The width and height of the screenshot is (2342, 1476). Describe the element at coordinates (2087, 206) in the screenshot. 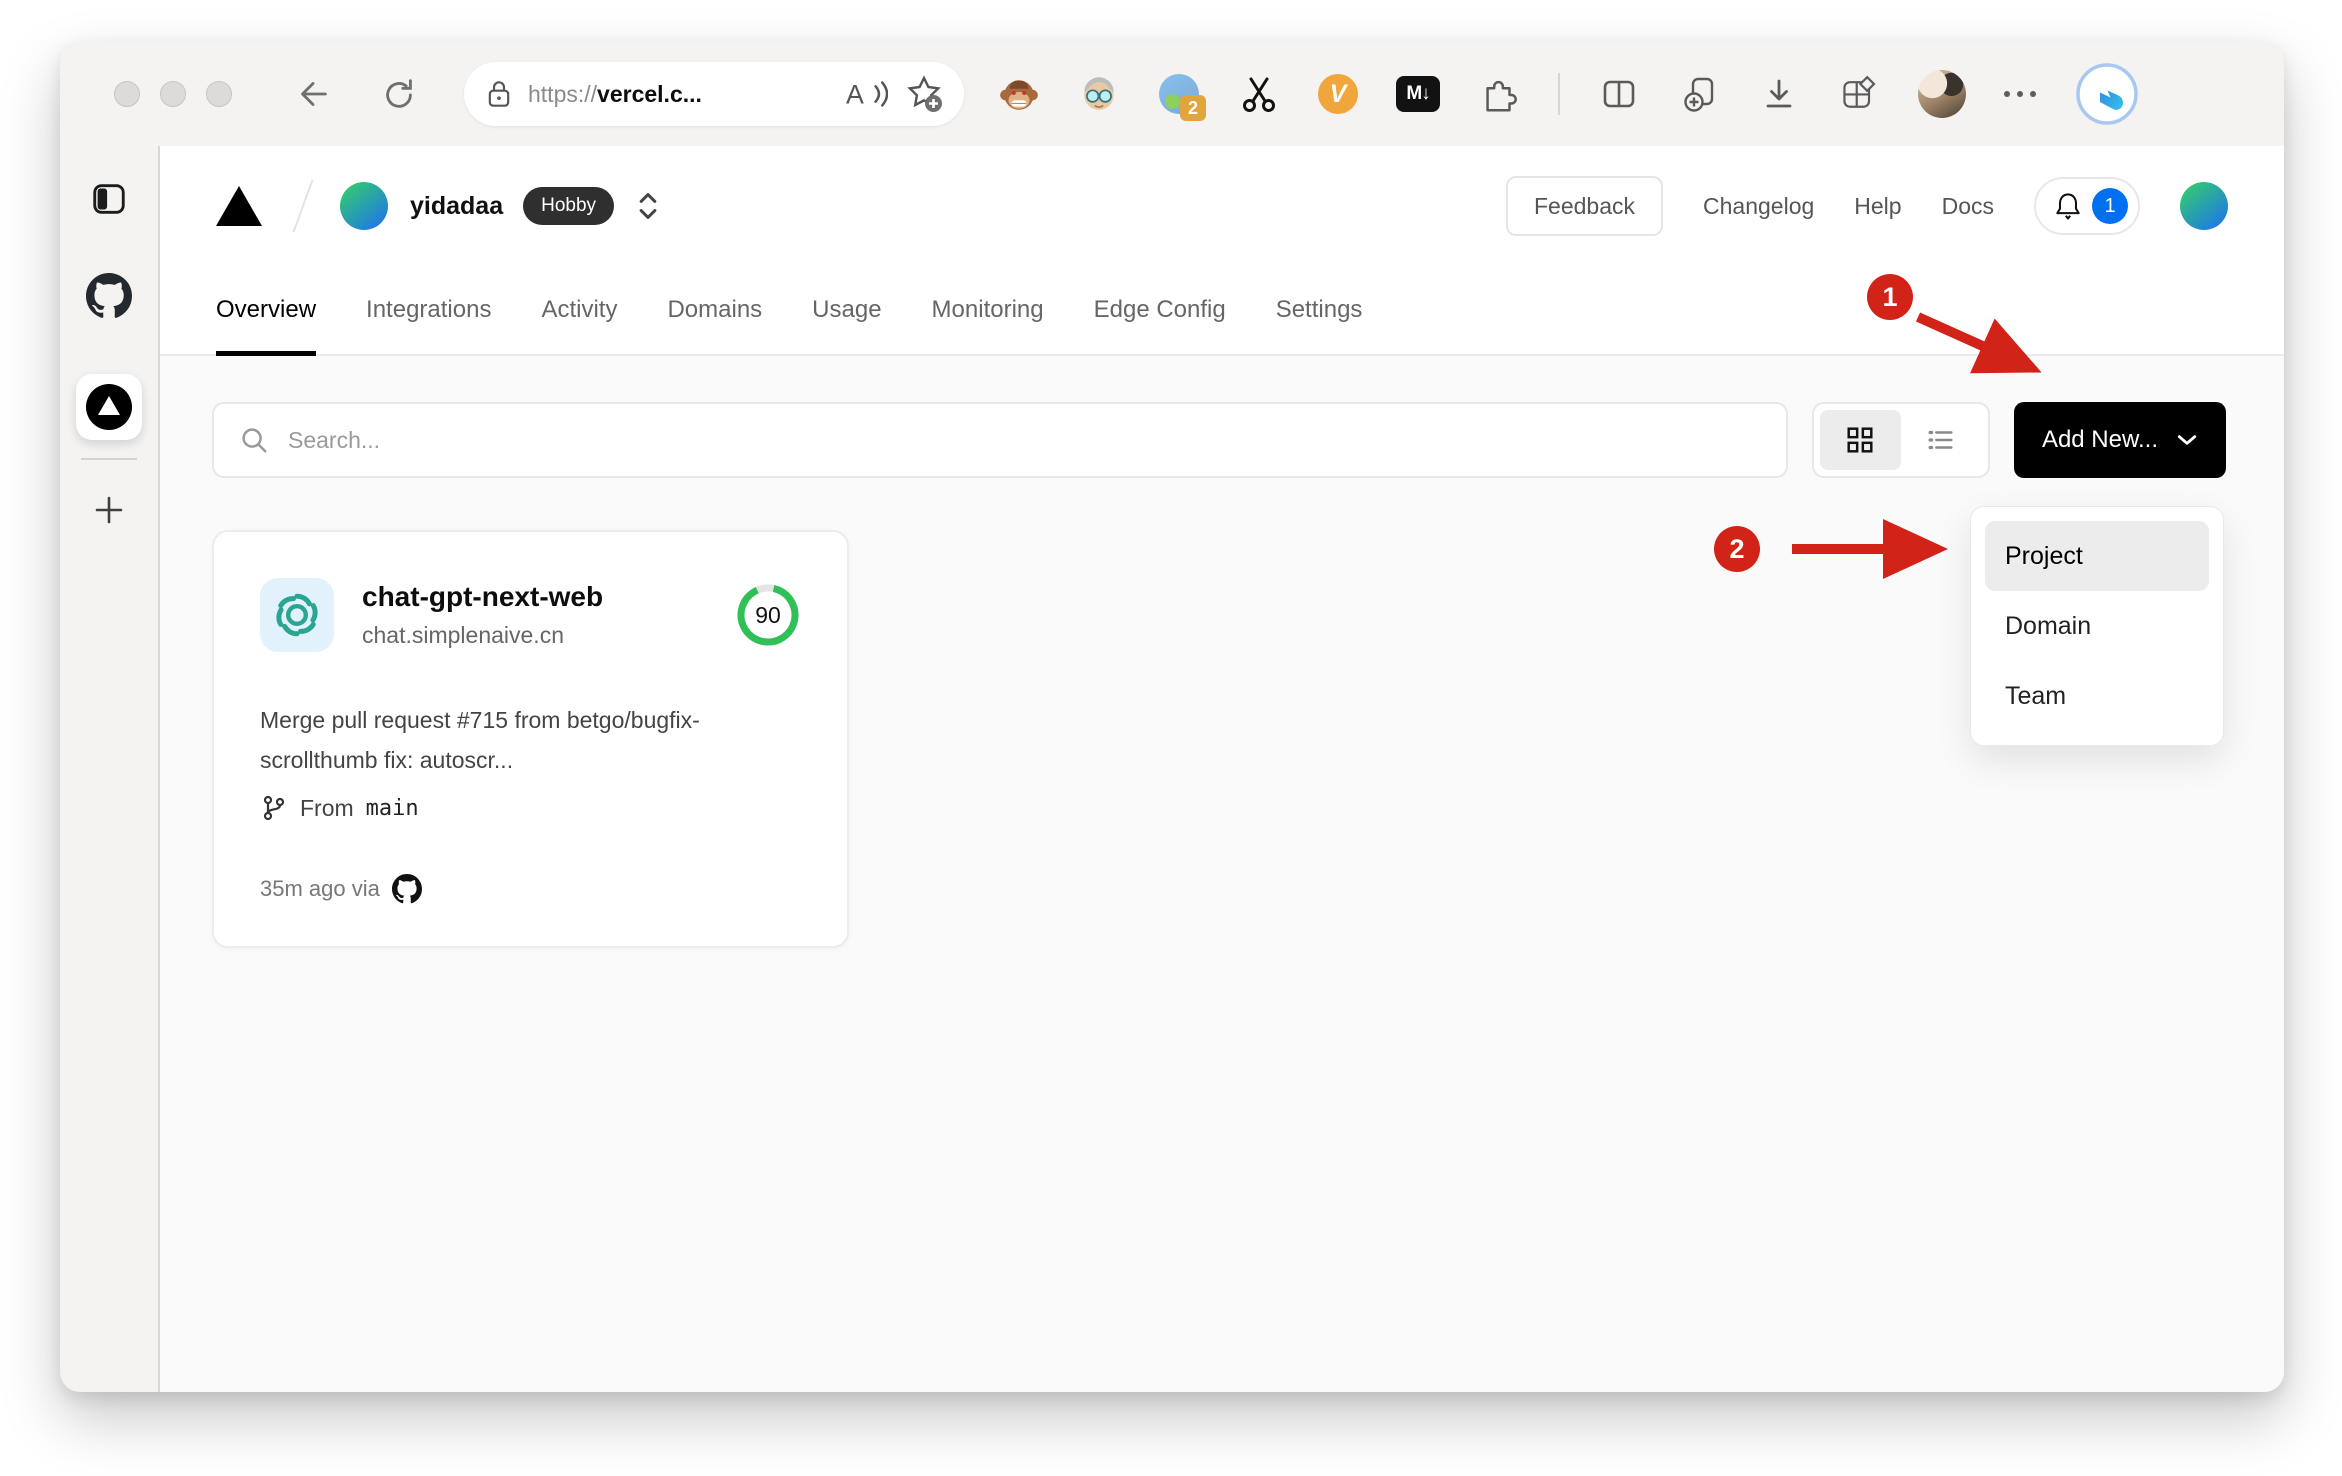

I see `notifications-button: 1` at that location.